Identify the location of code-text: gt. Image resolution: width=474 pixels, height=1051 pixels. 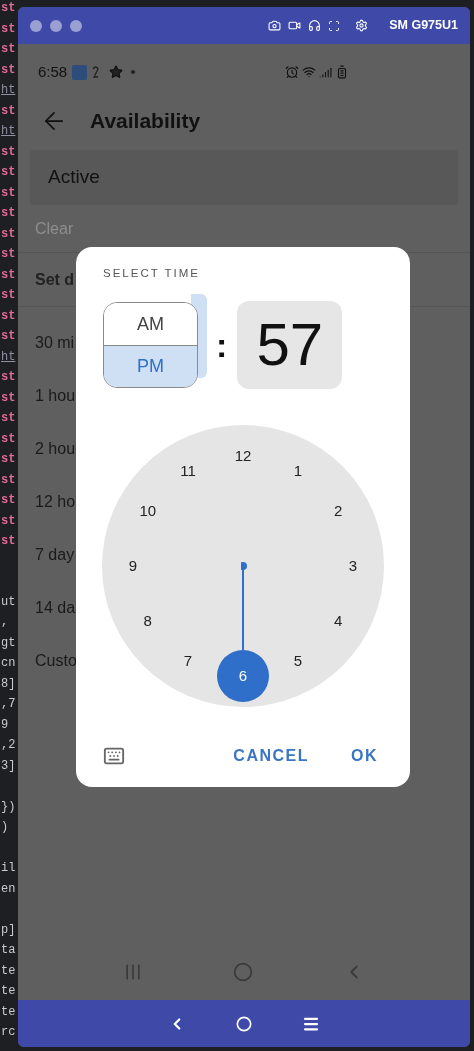
(8, 642).